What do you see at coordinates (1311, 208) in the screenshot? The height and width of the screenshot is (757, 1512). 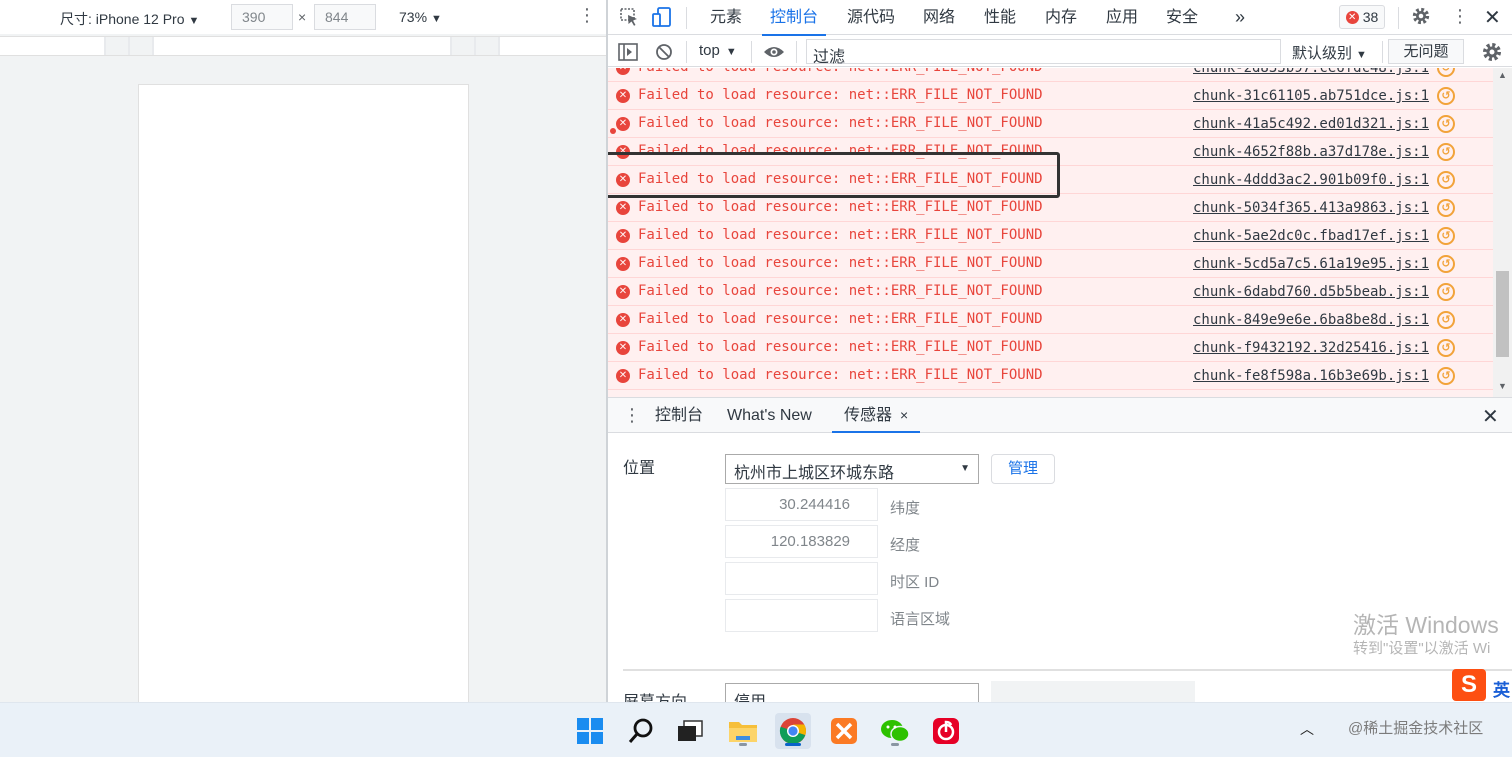 I see `log-source-link: chunk-5034f365.413a9863.js:1` at bounding box center [1311, 208].